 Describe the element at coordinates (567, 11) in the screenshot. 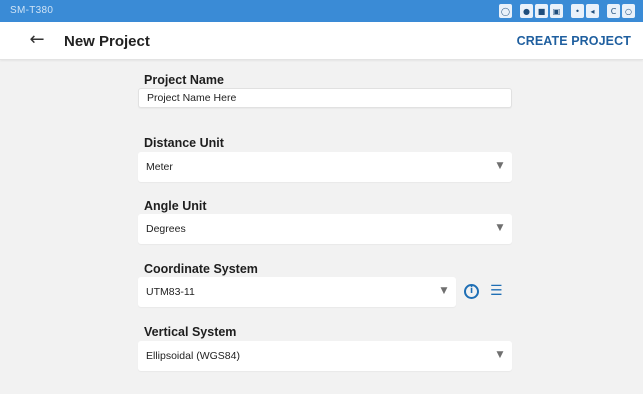

I see `status-icons: ◯ ● ■ ▣ • ◂ C ○` at that location.